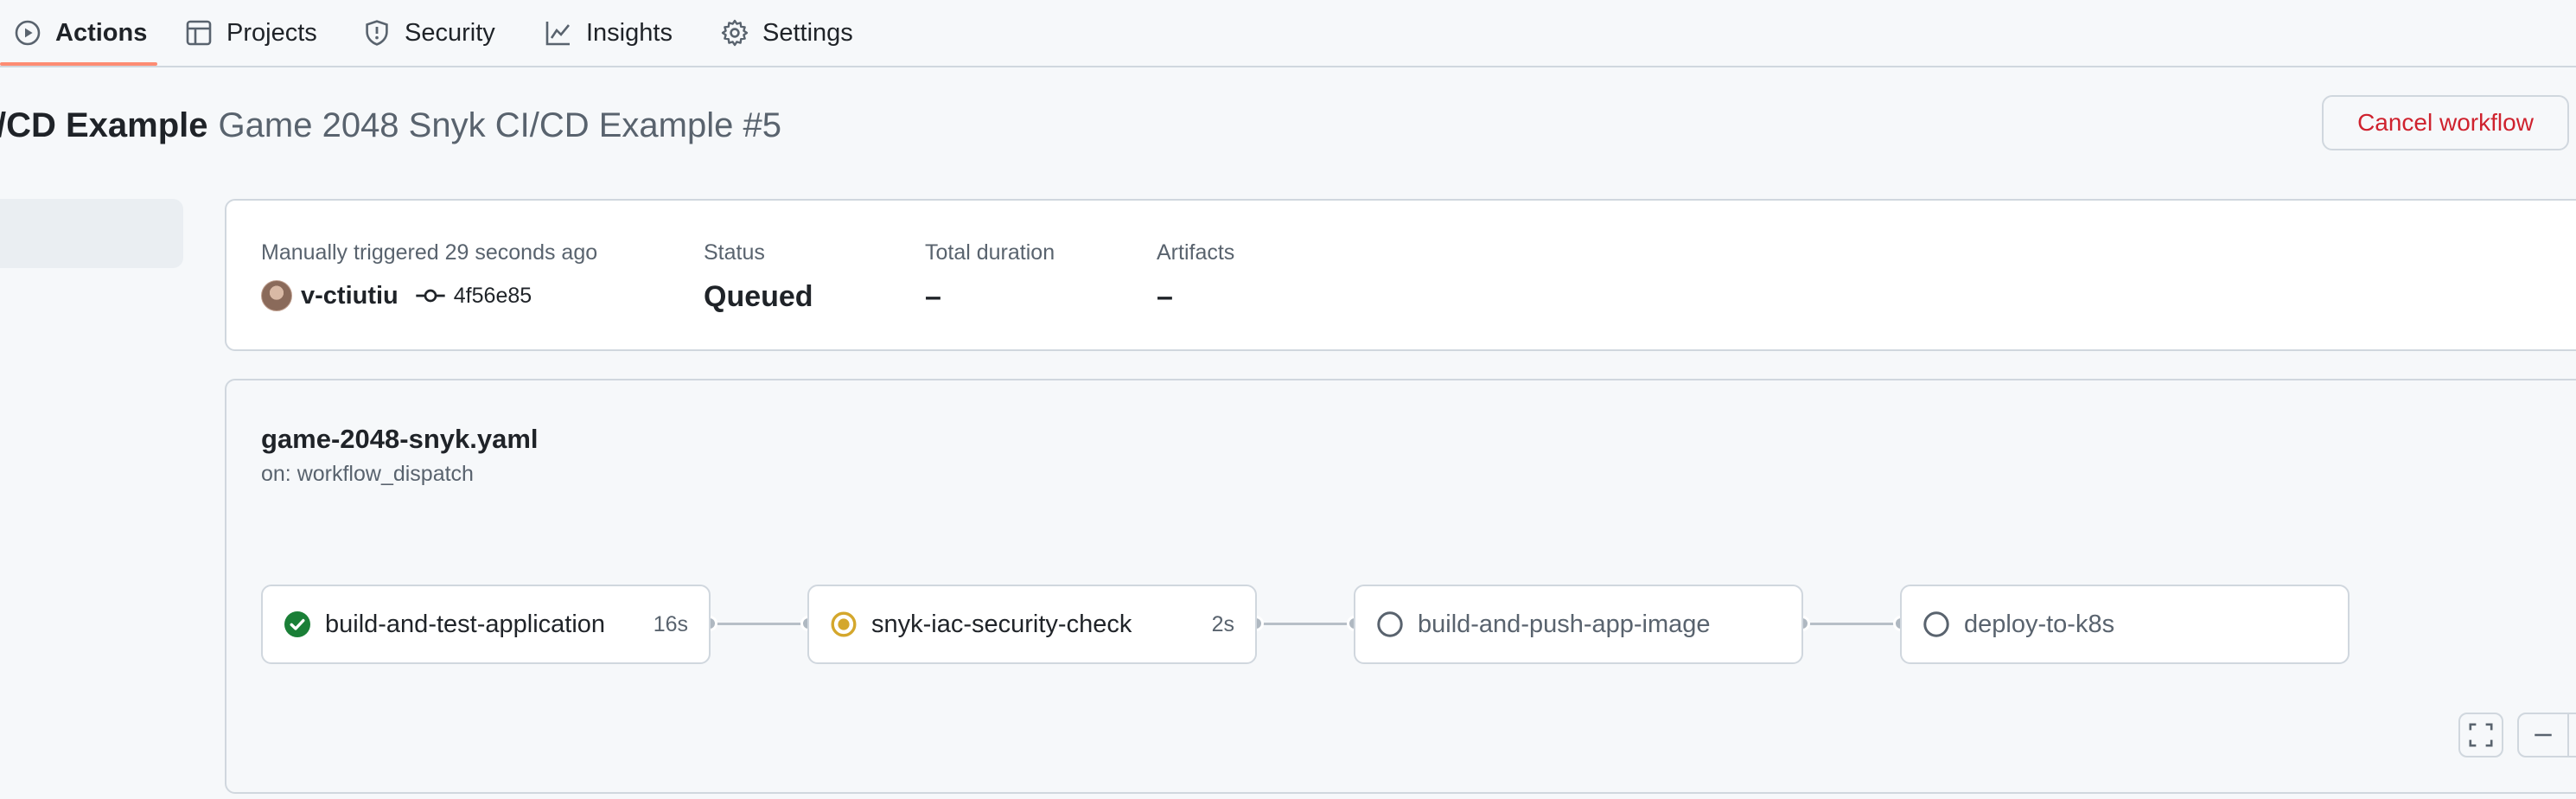 The image size is (2576, 799). What do you see at coordinates (297, 624) in the screenshot?
I see `check-circle-icon` at bounding box center [297, 624].